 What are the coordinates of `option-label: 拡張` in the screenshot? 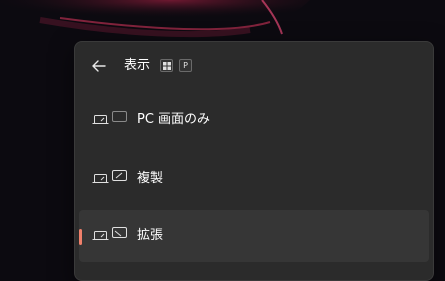 It's located at (150, 235).